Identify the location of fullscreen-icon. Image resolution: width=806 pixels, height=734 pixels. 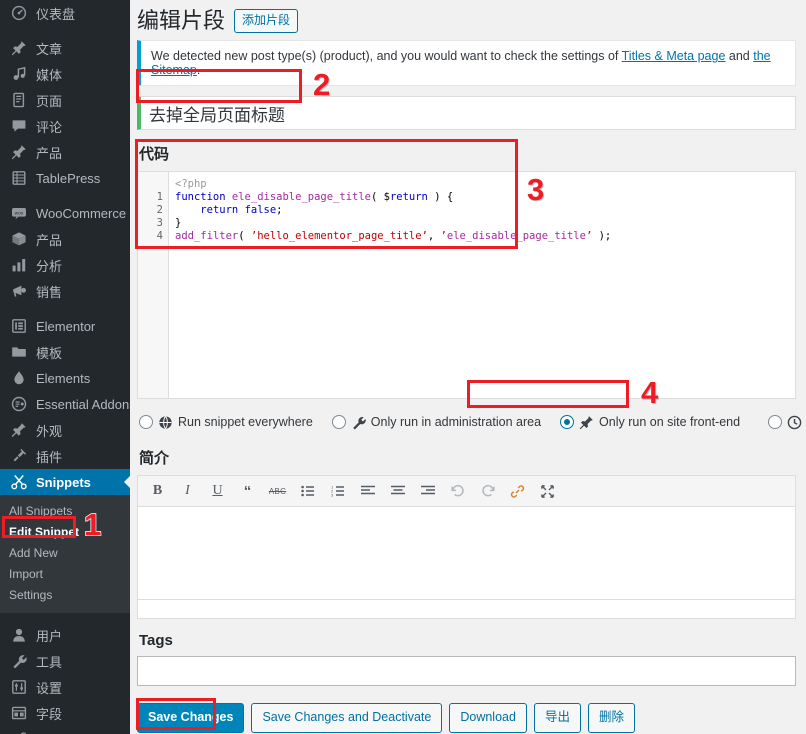
(547, 491).